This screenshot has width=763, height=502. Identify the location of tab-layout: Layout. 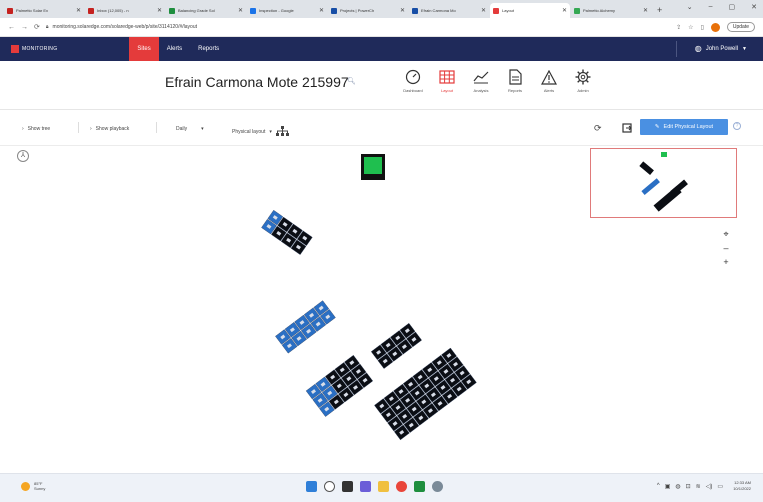
(447, 80).